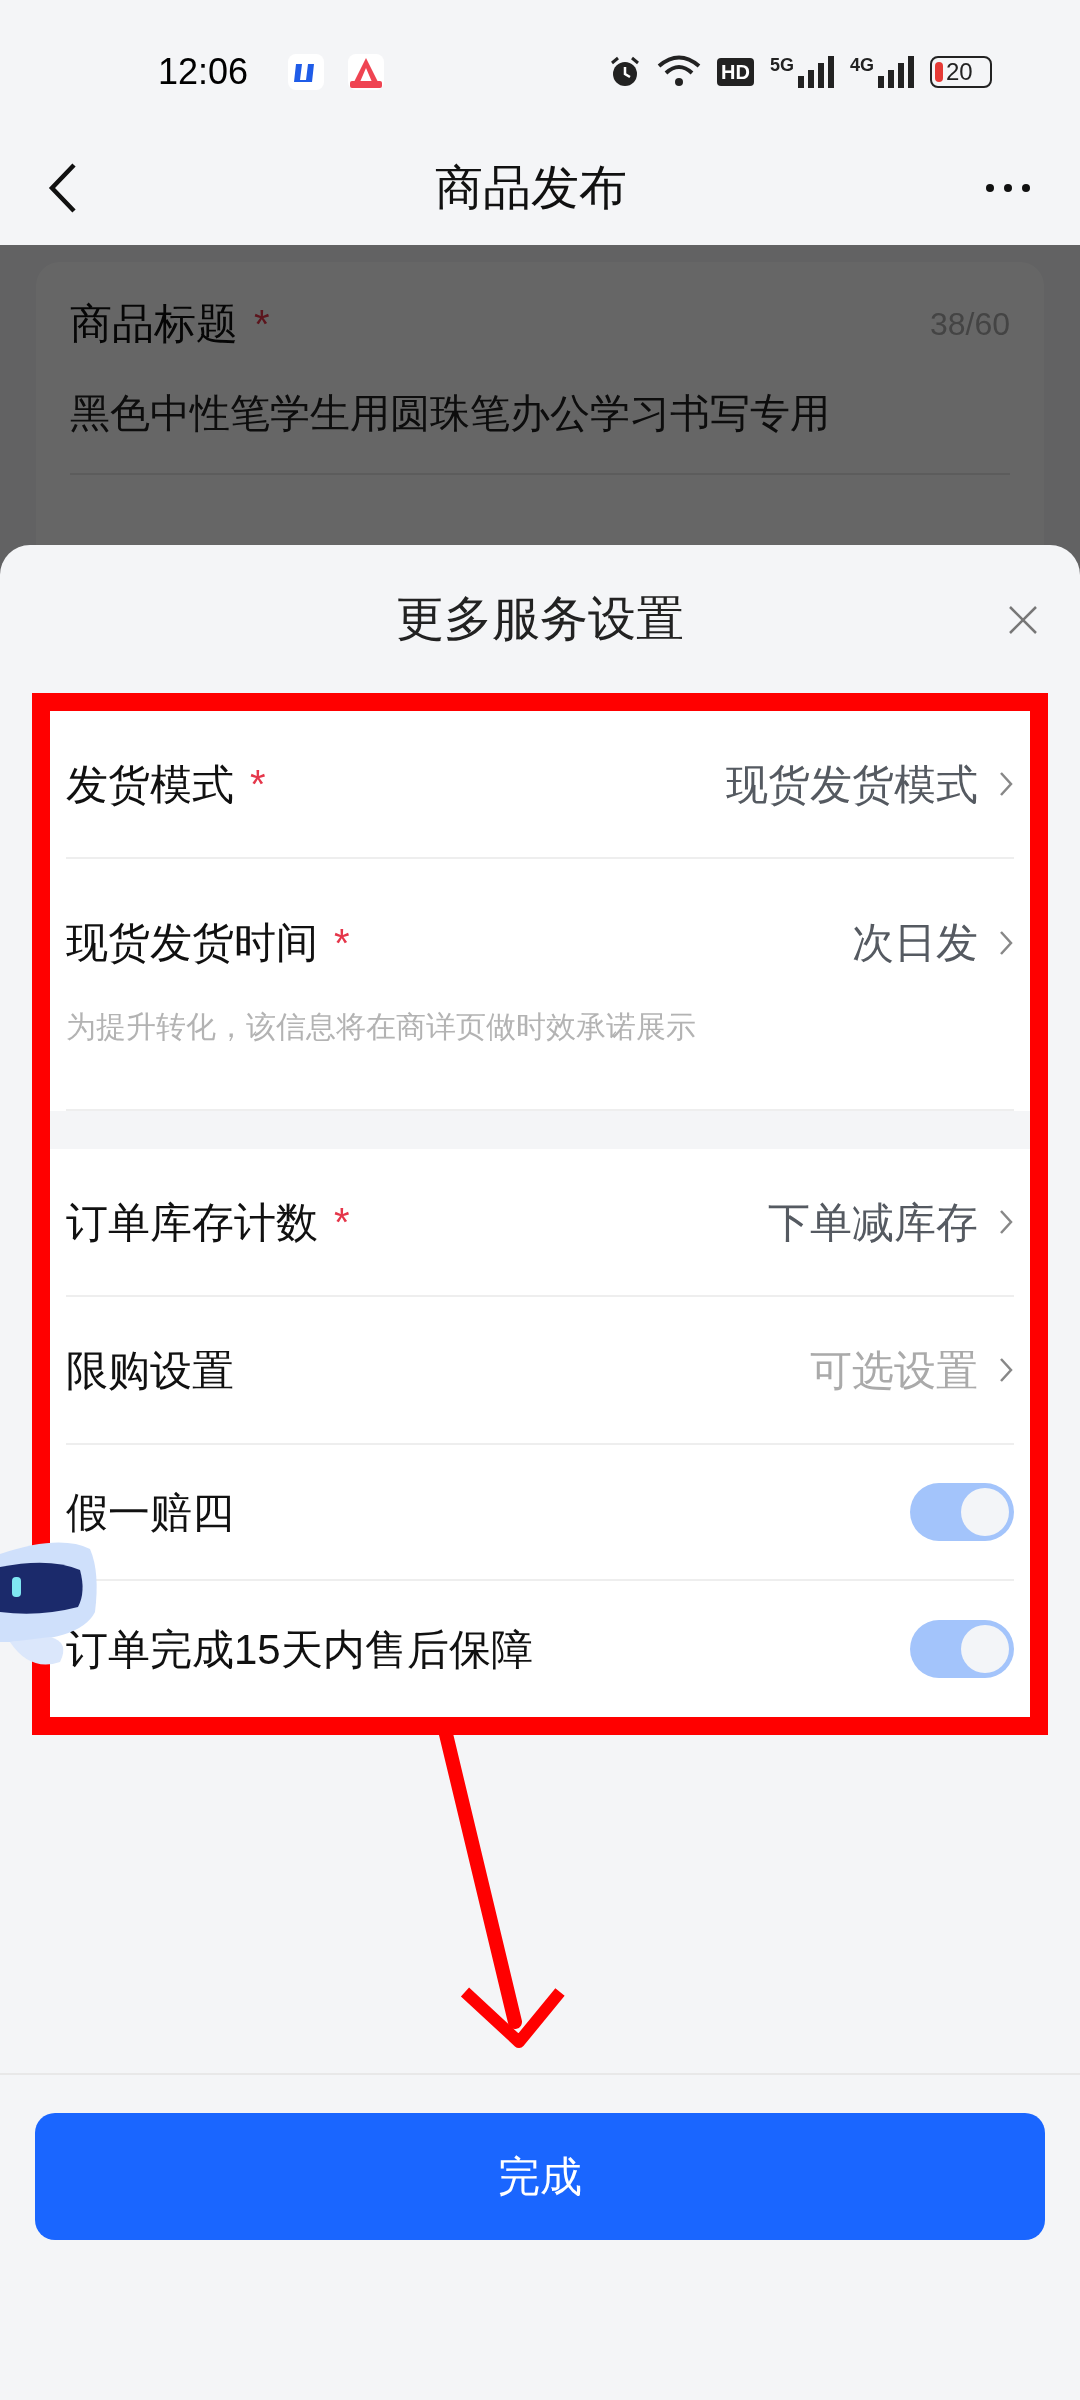 This screenshot has height=2400, width=1080. I want to click on row-value: 下单减库存, so click(873, 1222).